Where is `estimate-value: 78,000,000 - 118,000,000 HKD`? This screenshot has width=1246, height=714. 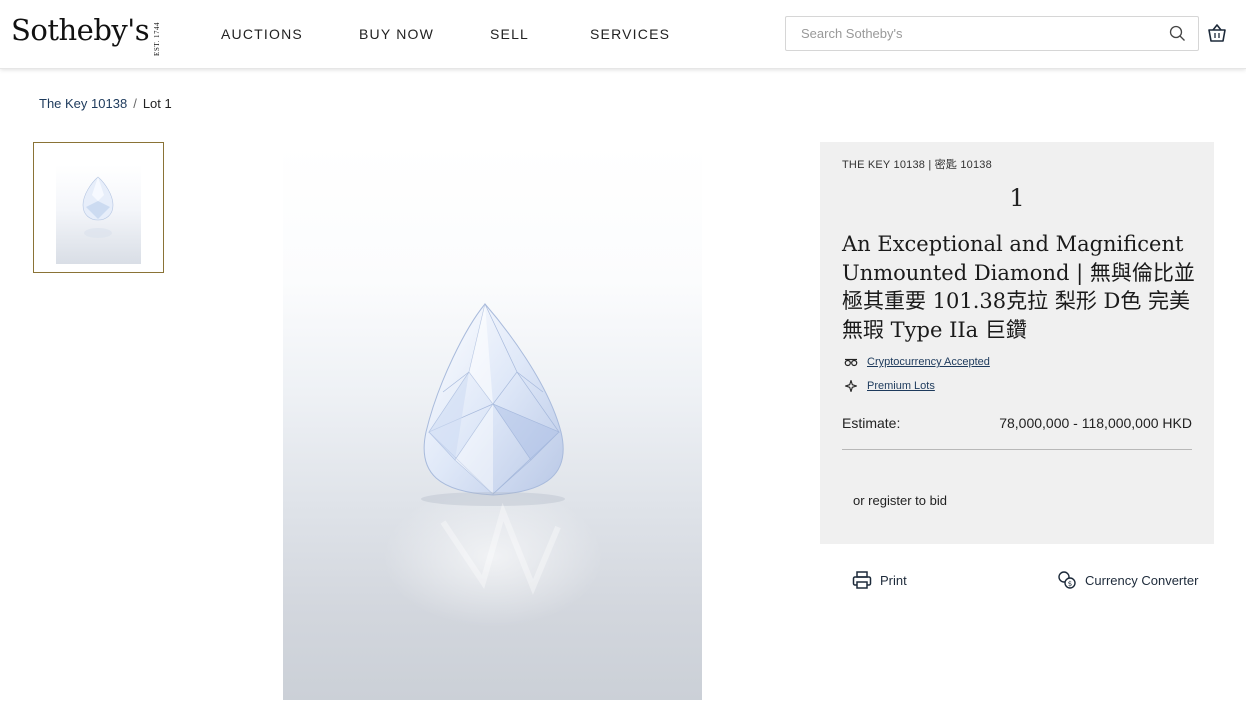 estimate-value: 78,000,000 - 118,000,000 HKD is located at coordinates (1095, 423).